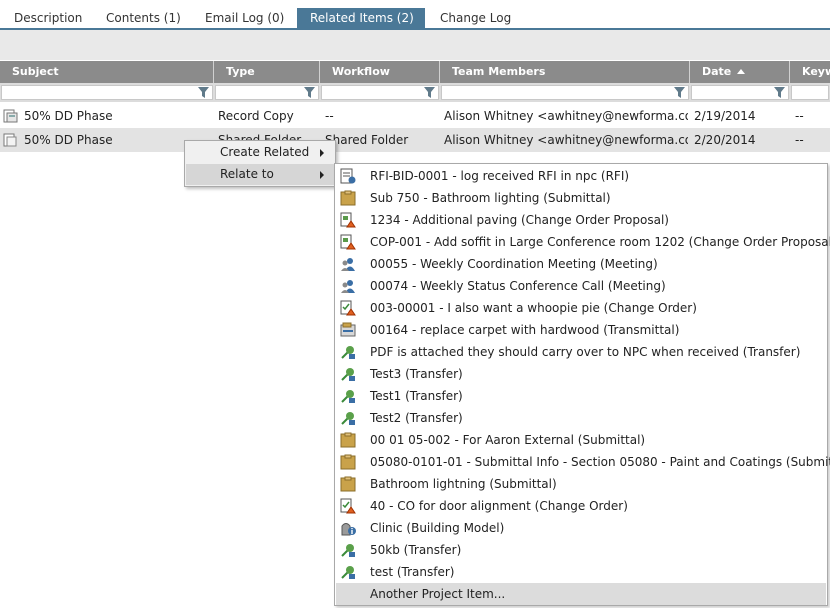 The height and width of the screenshot is (608, 830). Describe the element at coordinates (581, 484) in the screenshot. I see `submenu-item: Bathroom lightning (Submittal)` at that location.